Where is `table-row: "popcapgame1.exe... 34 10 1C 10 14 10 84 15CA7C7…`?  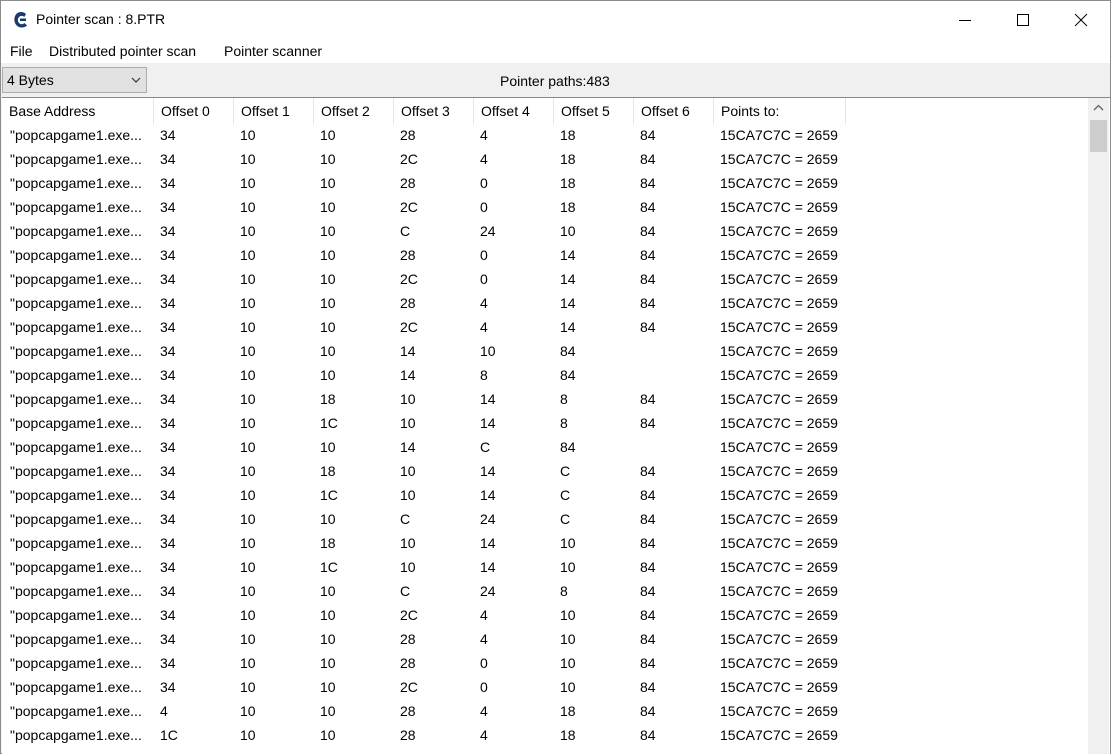 table-row: "popcapgame1.exe... 34 10 1C 10 14 10 84 15CA7C7… is located at coordinates (545, 568).